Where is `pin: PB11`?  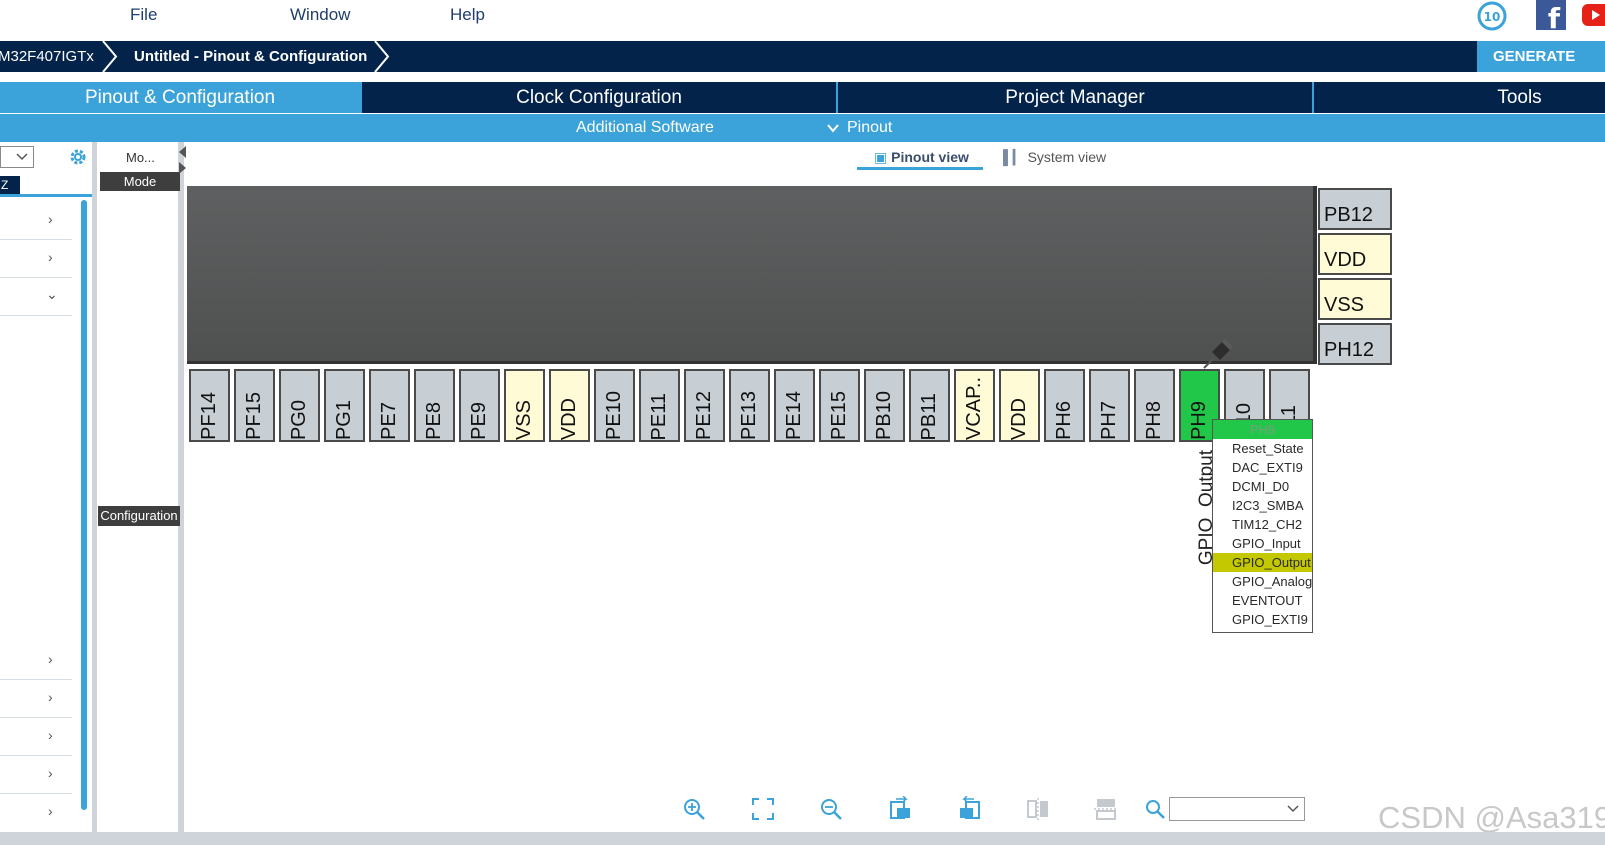
pin: PB11 is located at coordinates (929, 405).